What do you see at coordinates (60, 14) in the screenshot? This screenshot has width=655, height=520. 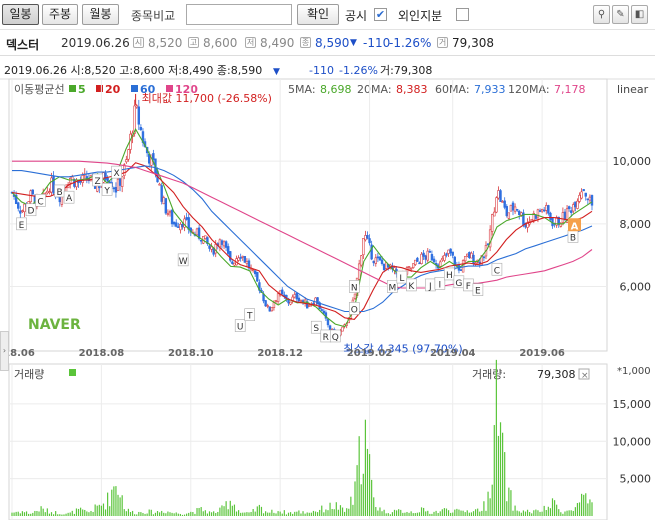 I see `weekly-button: 주봉` at bounding box center [60, 14].